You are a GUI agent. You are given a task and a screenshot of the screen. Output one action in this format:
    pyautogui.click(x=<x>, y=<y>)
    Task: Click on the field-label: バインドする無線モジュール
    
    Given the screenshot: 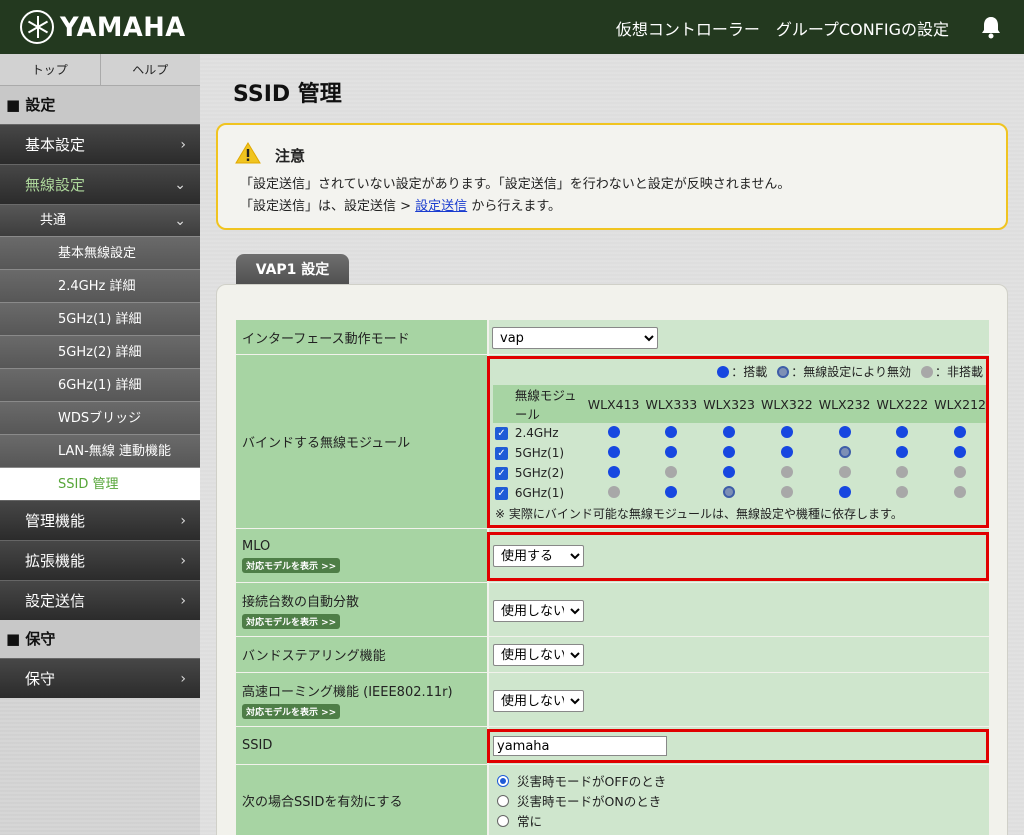 What is the action you would take?
    pyautogui.click(x=361, y=442)
    